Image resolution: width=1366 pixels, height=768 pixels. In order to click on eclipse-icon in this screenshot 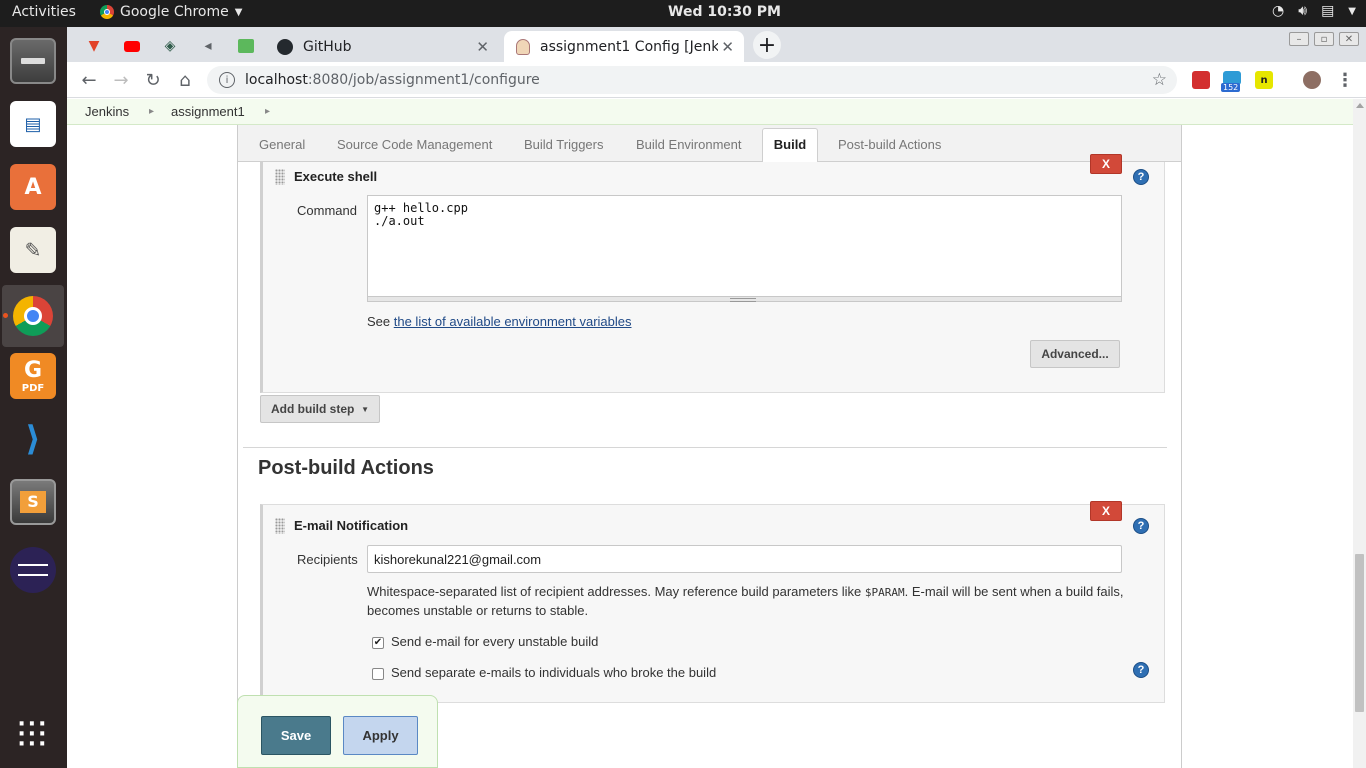, I will do `click(33, 570)`.